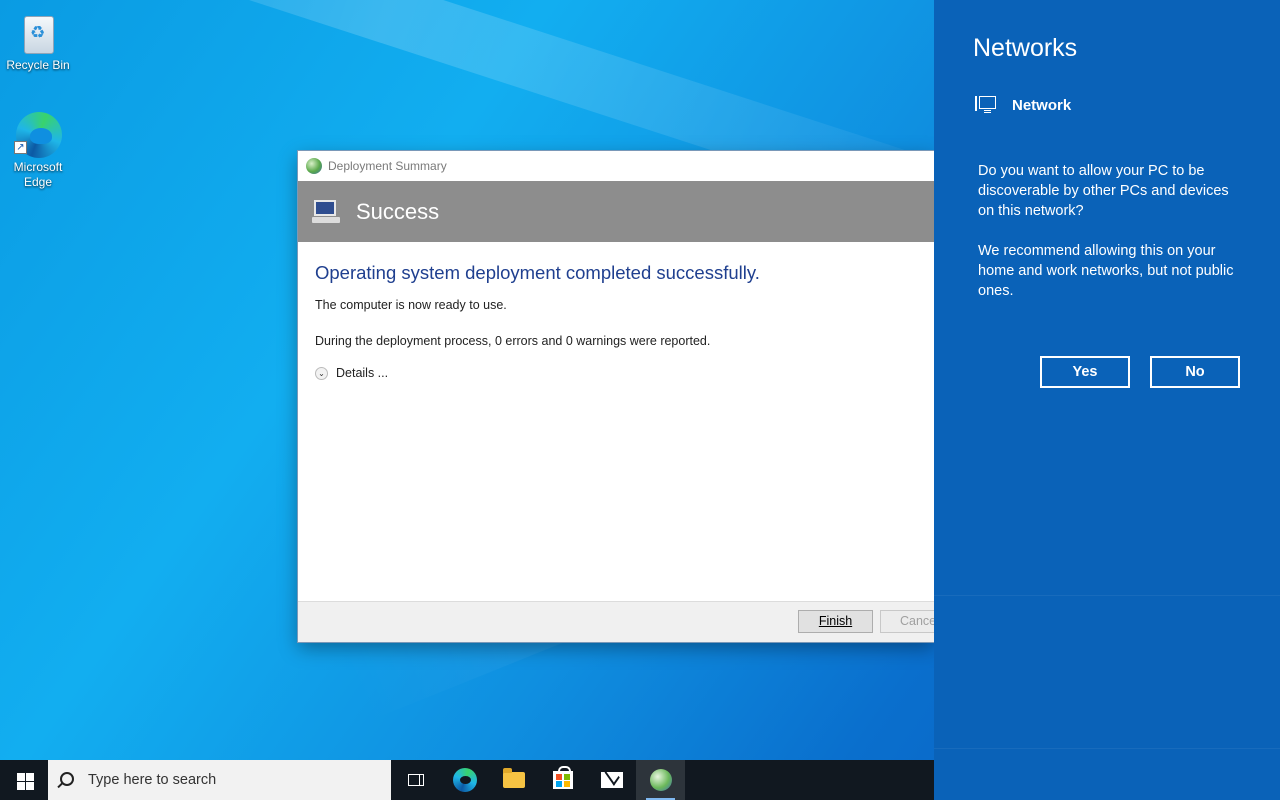  I want to click on start-button, so click(24, 780).